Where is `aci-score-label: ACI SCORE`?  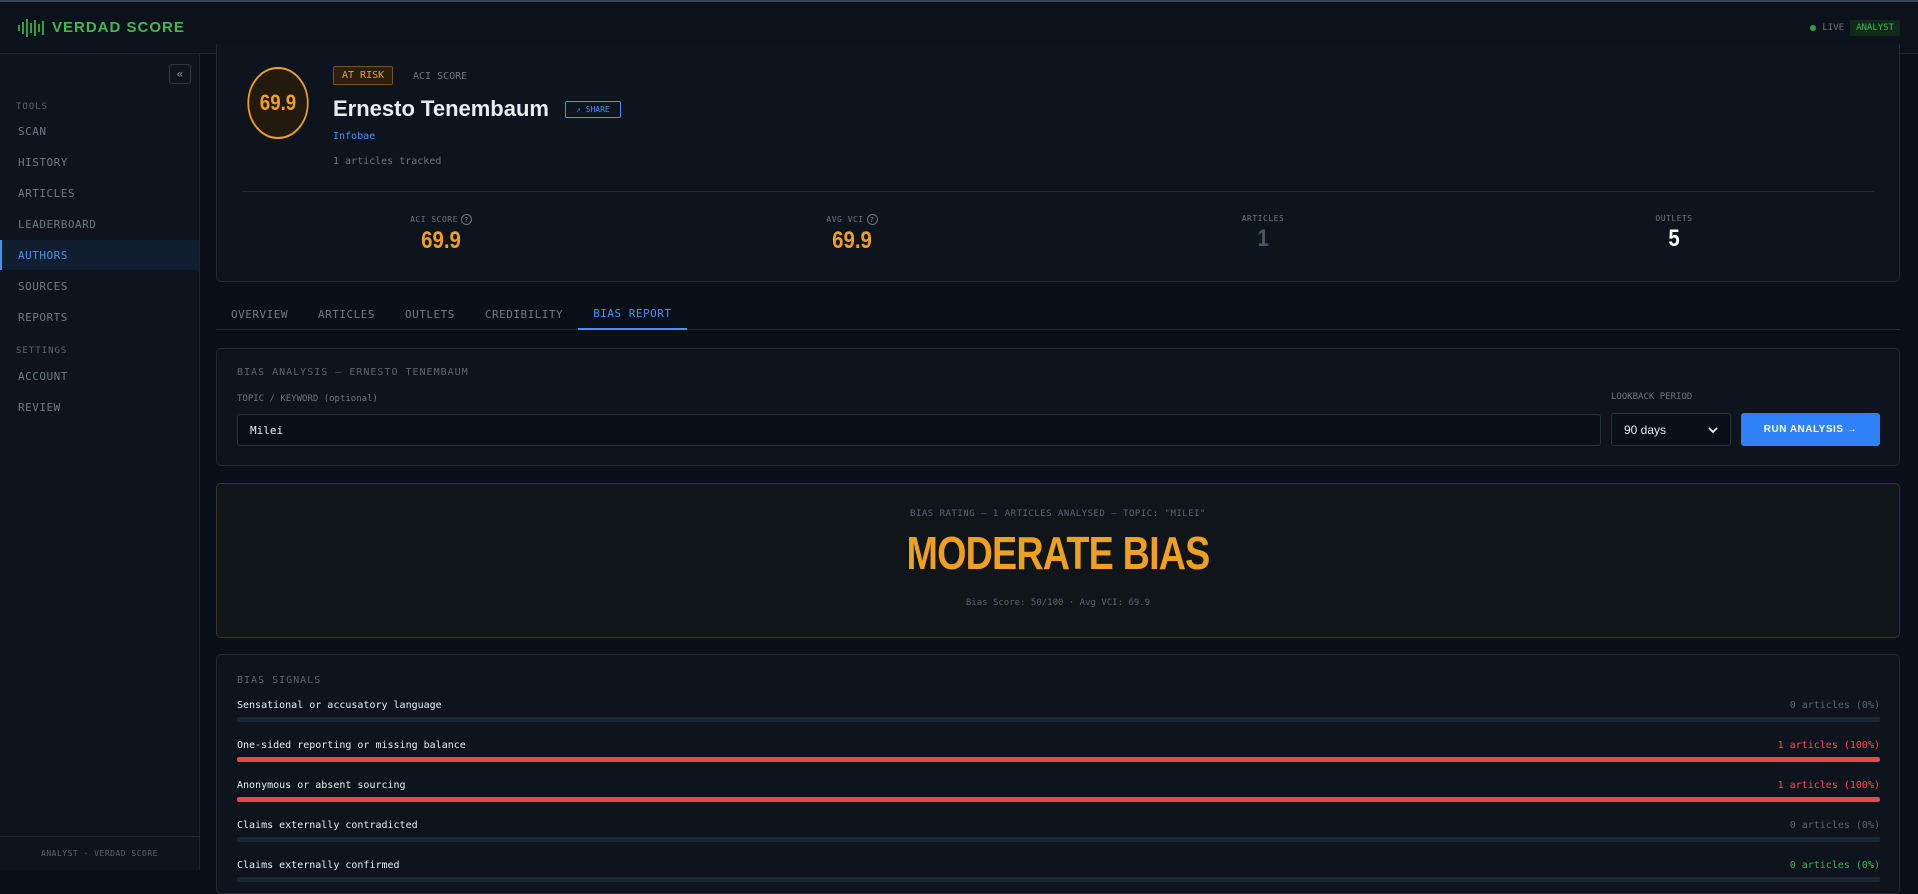 aci-score-label: ACI SCORE is located at coordinates (440, 76).